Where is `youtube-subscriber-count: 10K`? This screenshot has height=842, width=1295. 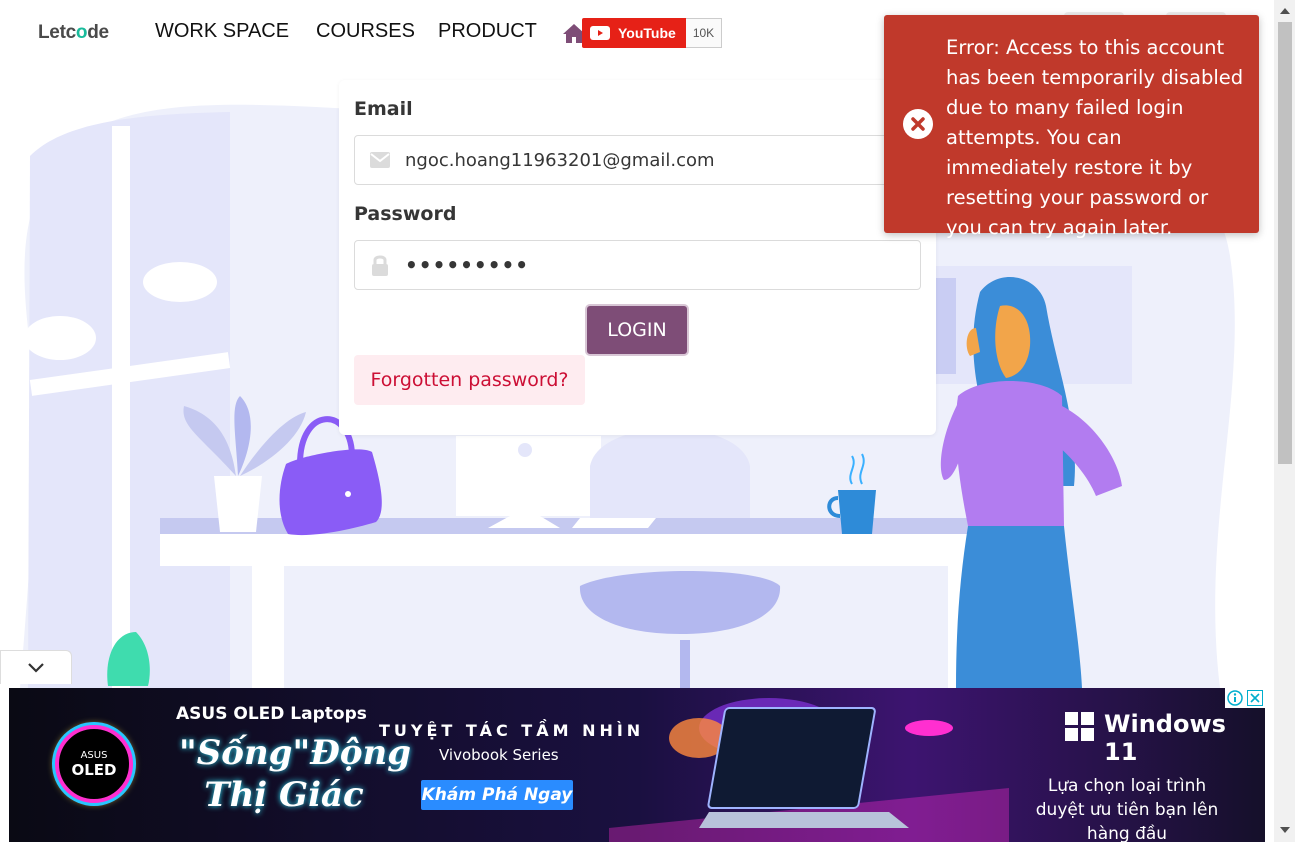
youtube-subscriber-count: 10K is located at coordinates (704, 33).